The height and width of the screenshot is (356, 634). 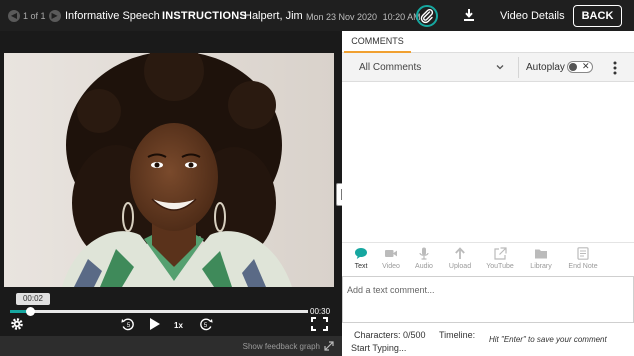 I want to click on comment-input-wrapper, so click(x=488, y=299).